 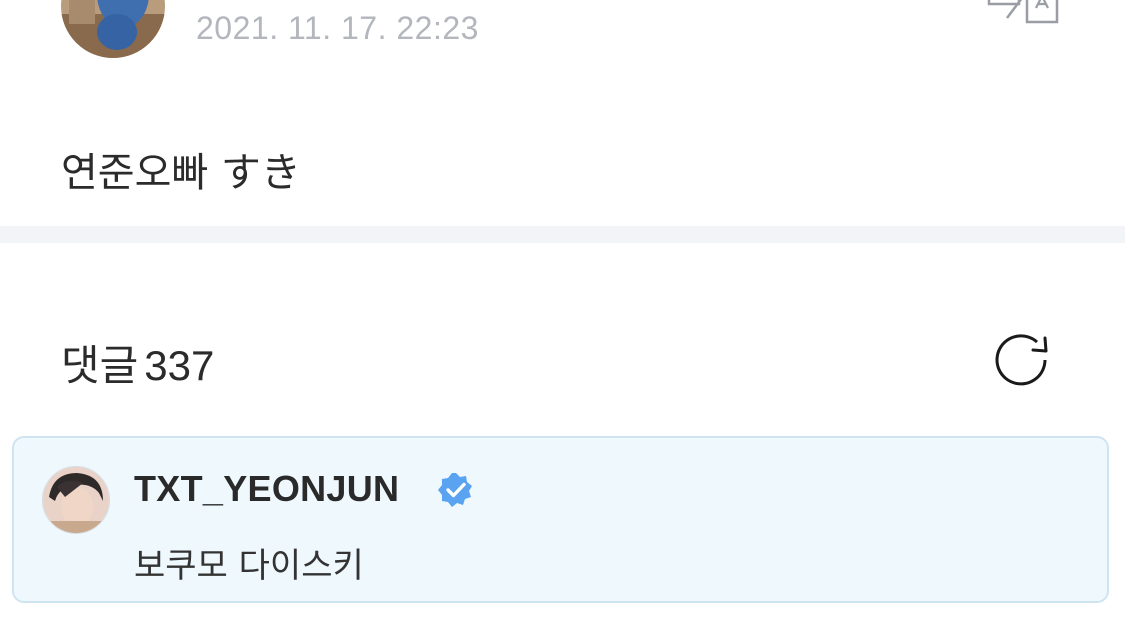 What do you see at coordinates (249, 566) in the screenshot?
I see `pinned-comment-text: 보쿠모 다이스키` at bounding box center [249, 566].